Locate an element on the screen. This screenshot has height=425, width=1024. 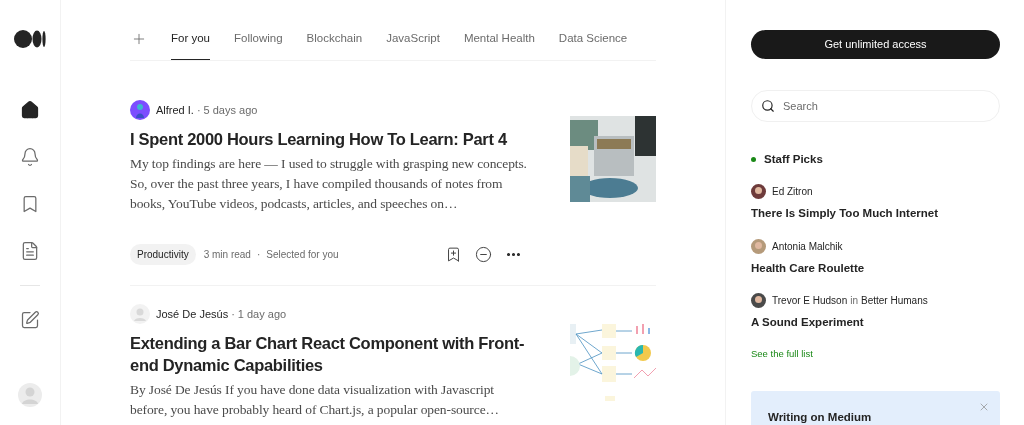
topic-tab: JavaScript is located at coordinates (413, 44).